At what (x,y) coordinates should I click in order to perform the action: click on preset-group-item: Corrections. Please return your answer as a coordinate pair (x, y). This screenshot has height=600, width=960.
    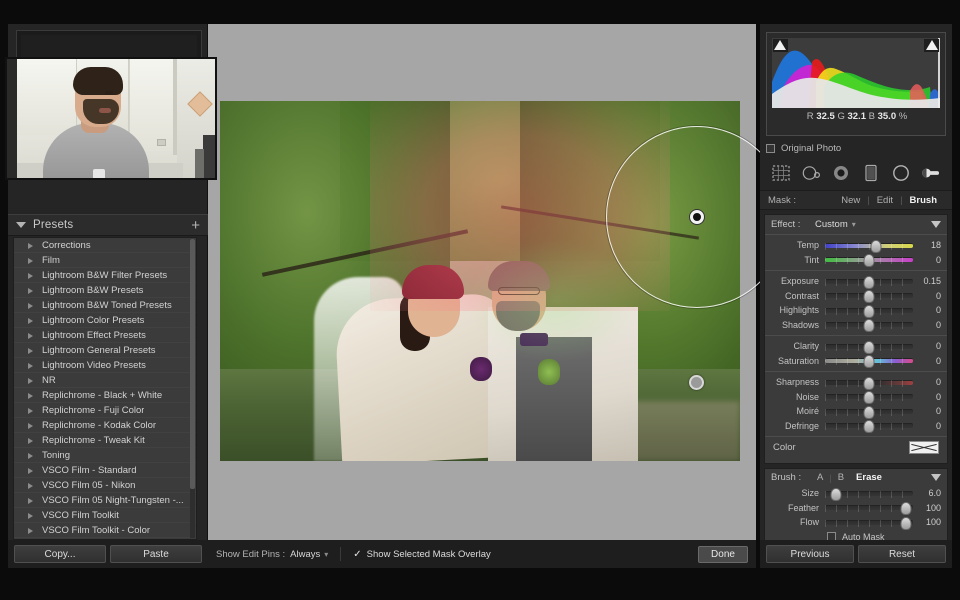
    Looking at the image, I should click on (105, 245).